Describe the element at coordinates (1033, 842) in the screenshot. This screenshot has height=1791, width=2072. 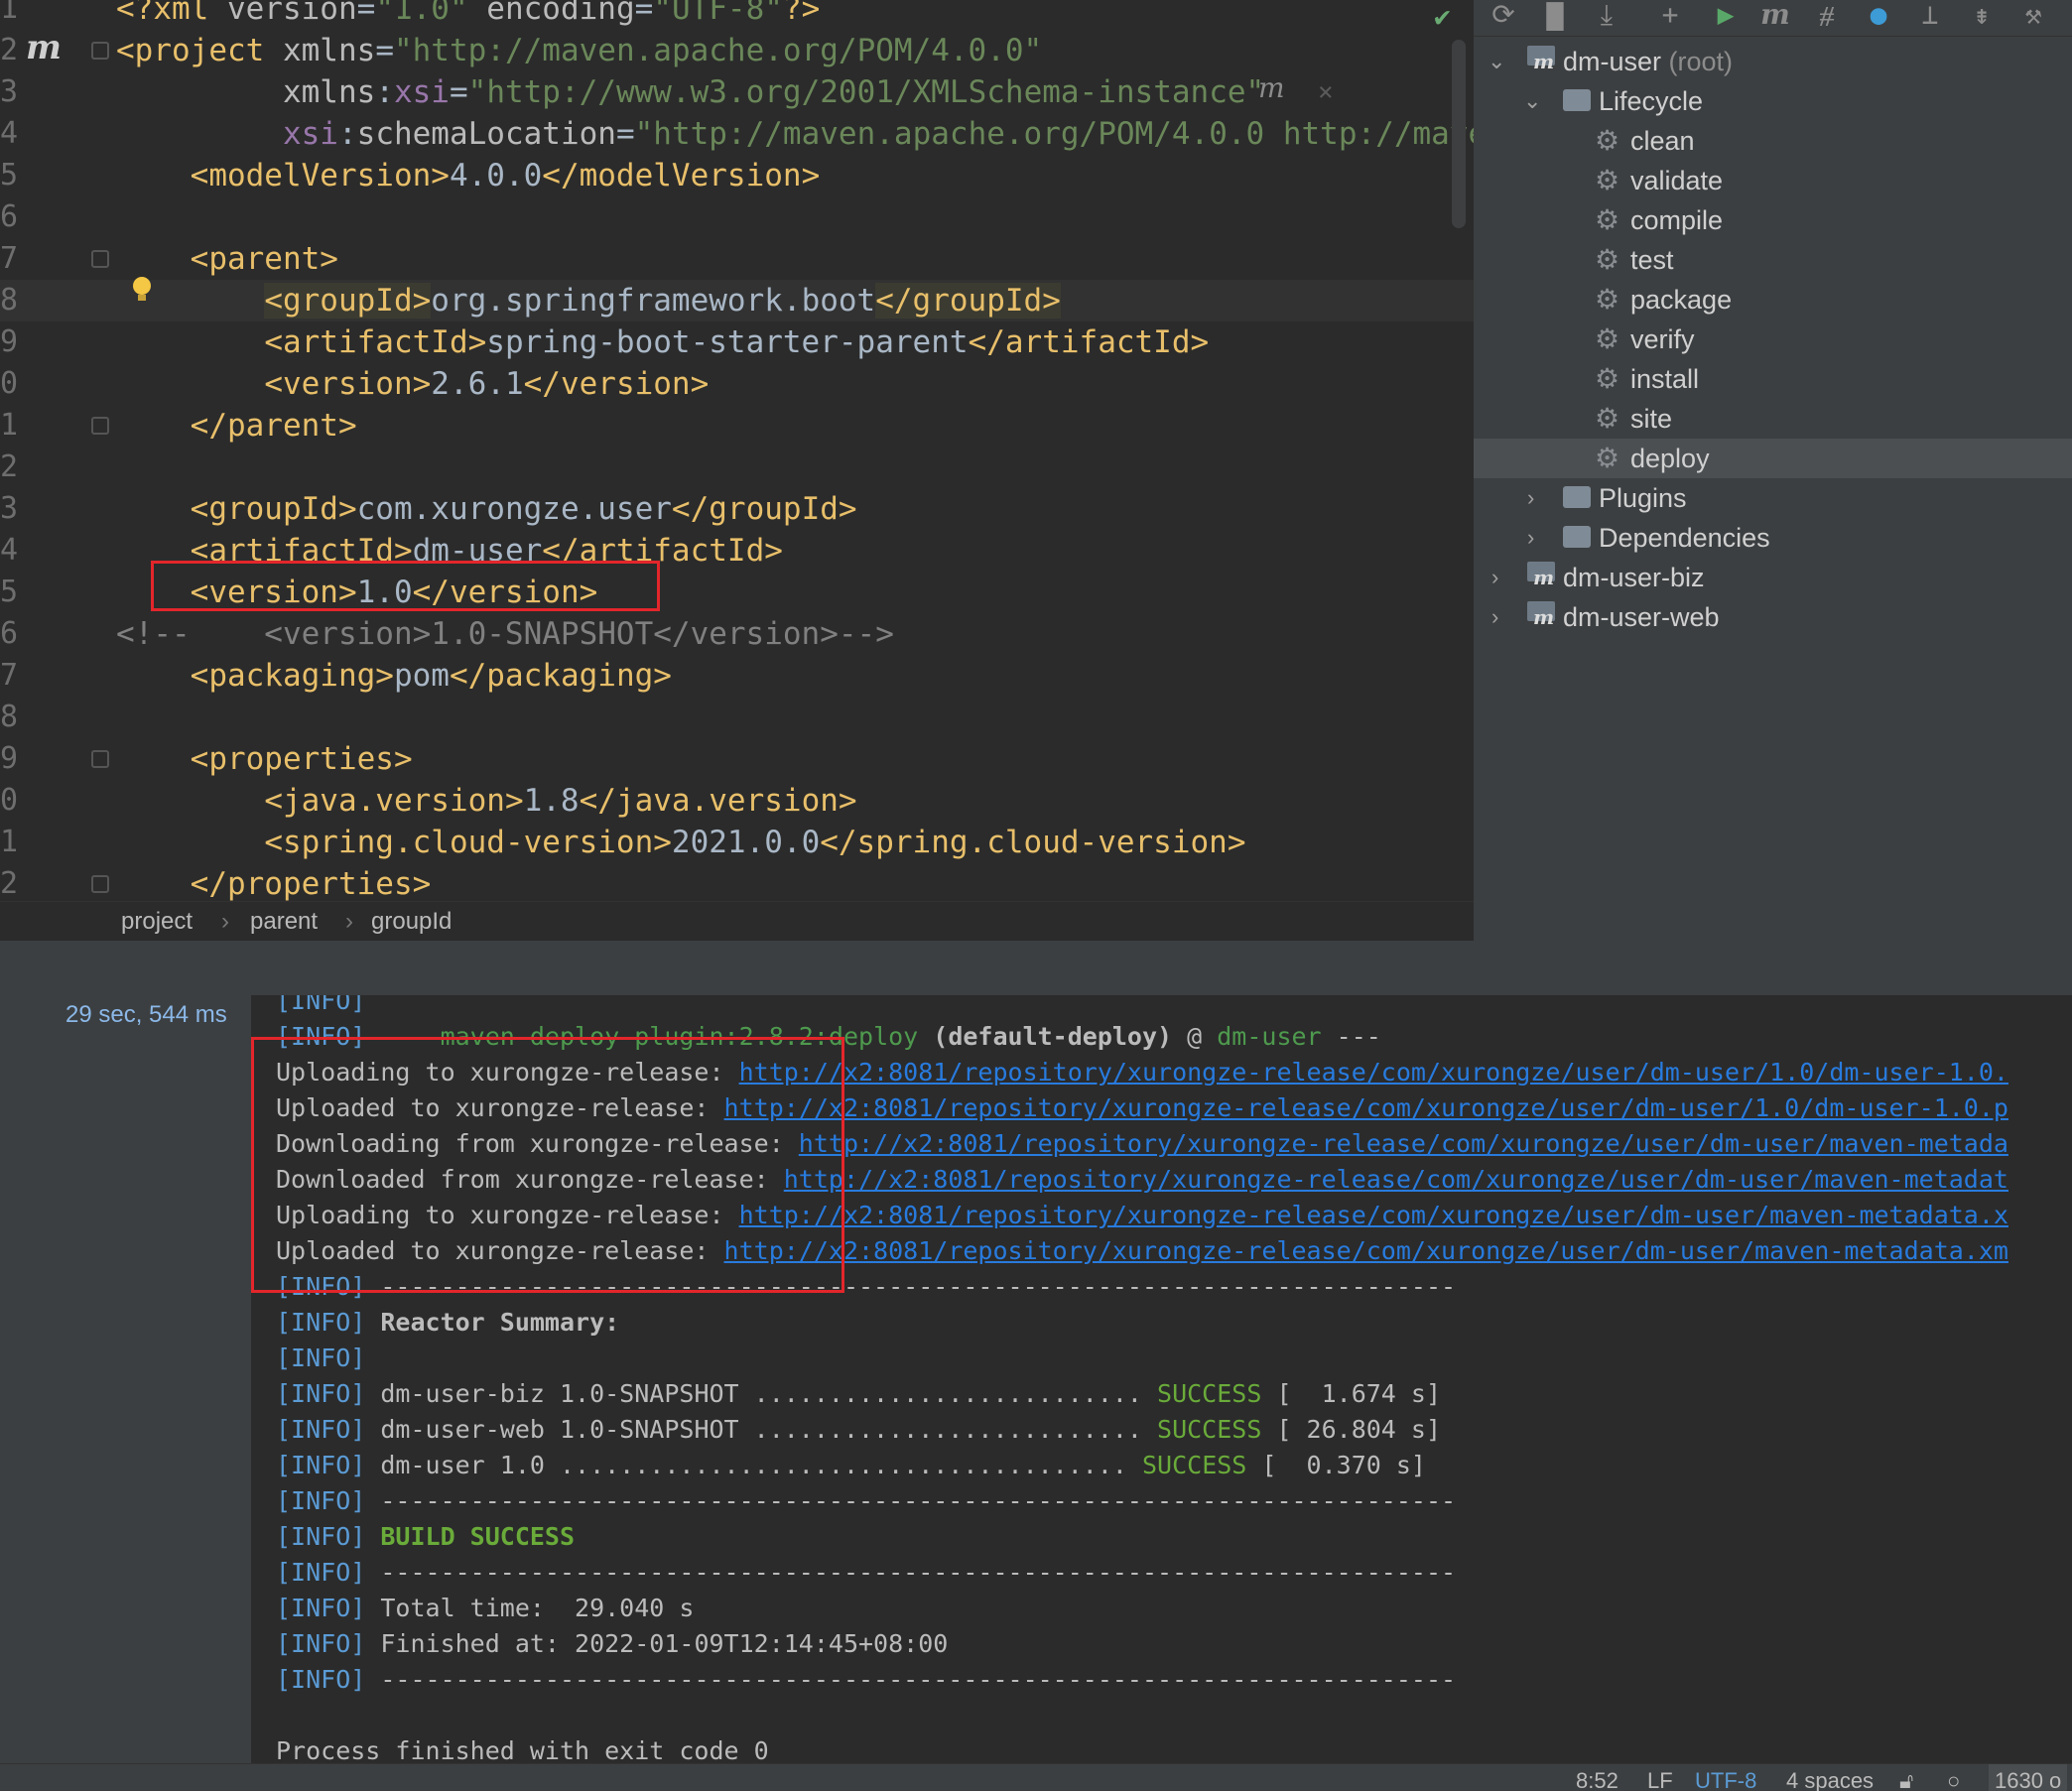
I see `code-token: </spring.cloud-version>` at that location.